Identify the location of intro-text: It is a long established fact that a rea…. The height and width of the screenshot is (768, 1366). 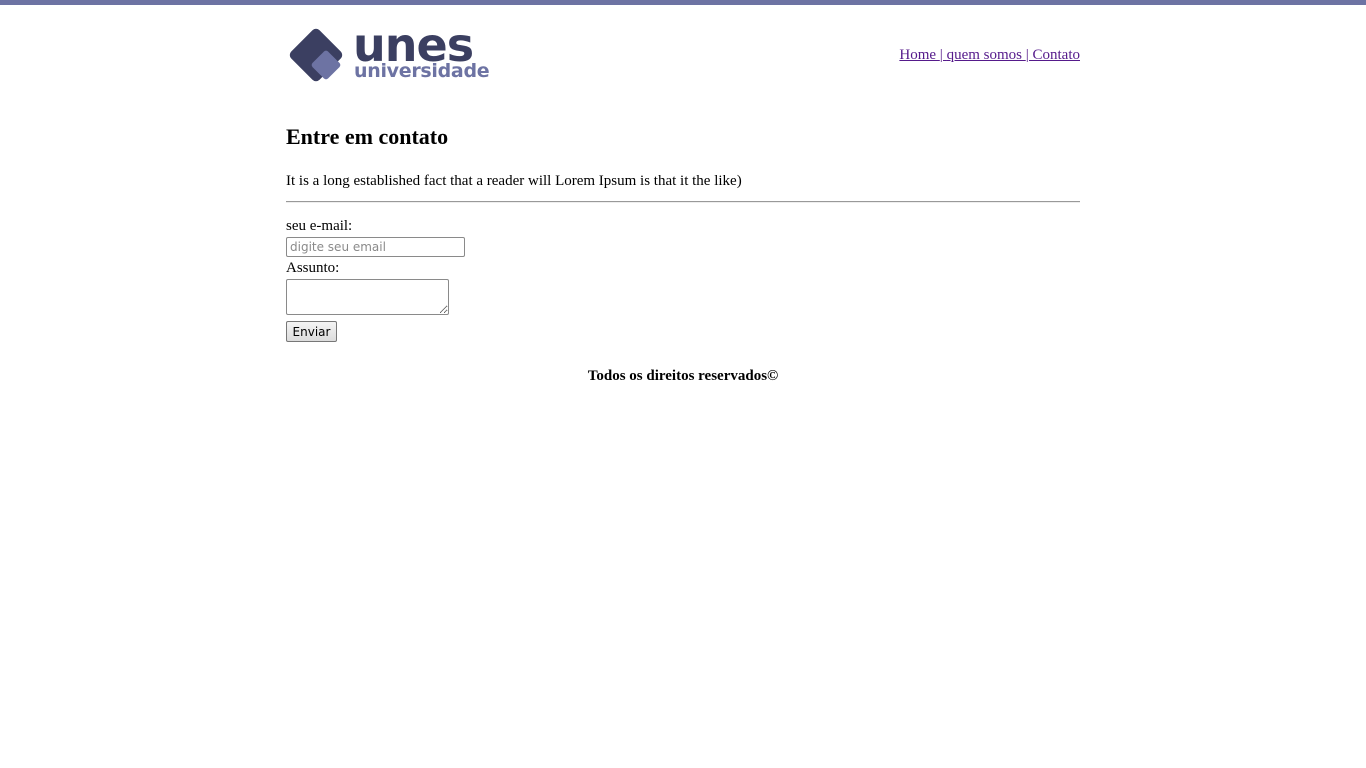
(514, 181).